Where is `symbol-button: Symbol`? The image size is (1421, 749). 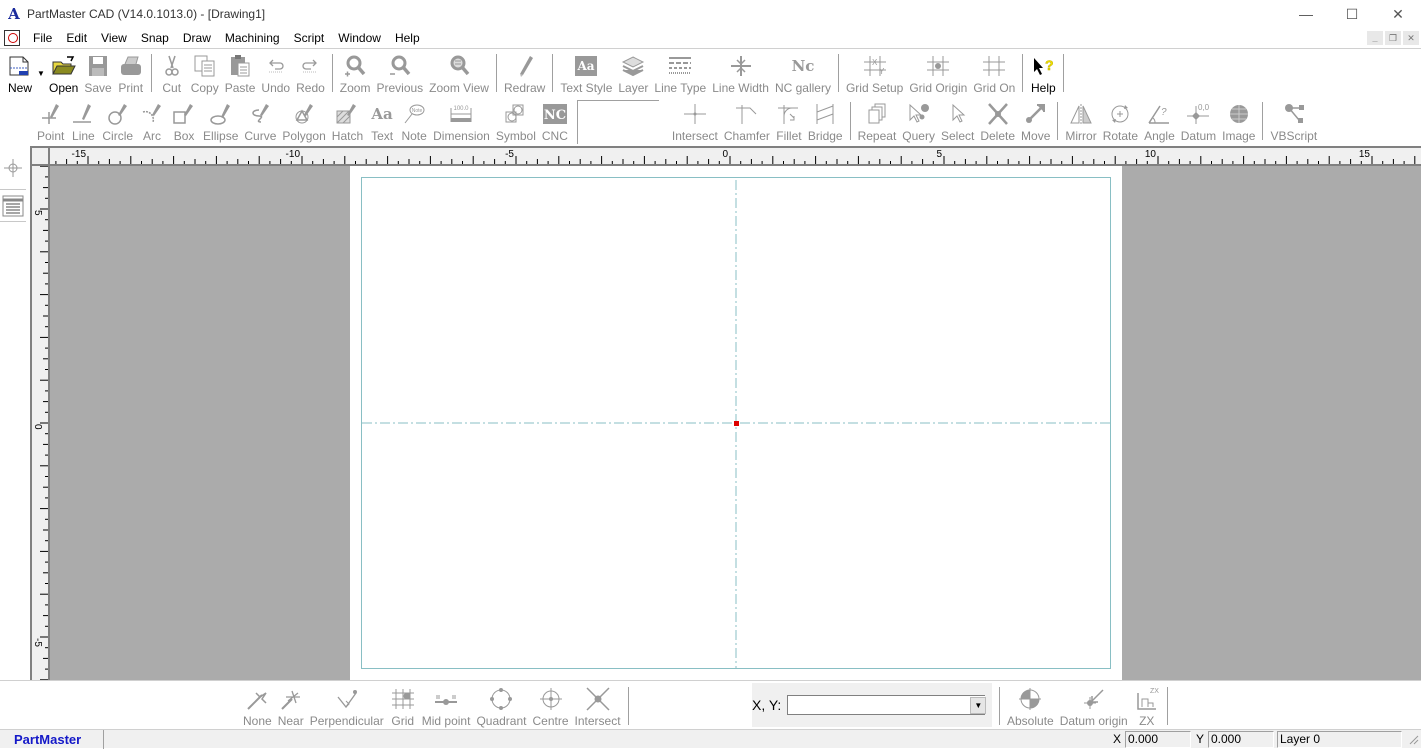
symbol-button: Symbol is located at coordinates (516, 121).